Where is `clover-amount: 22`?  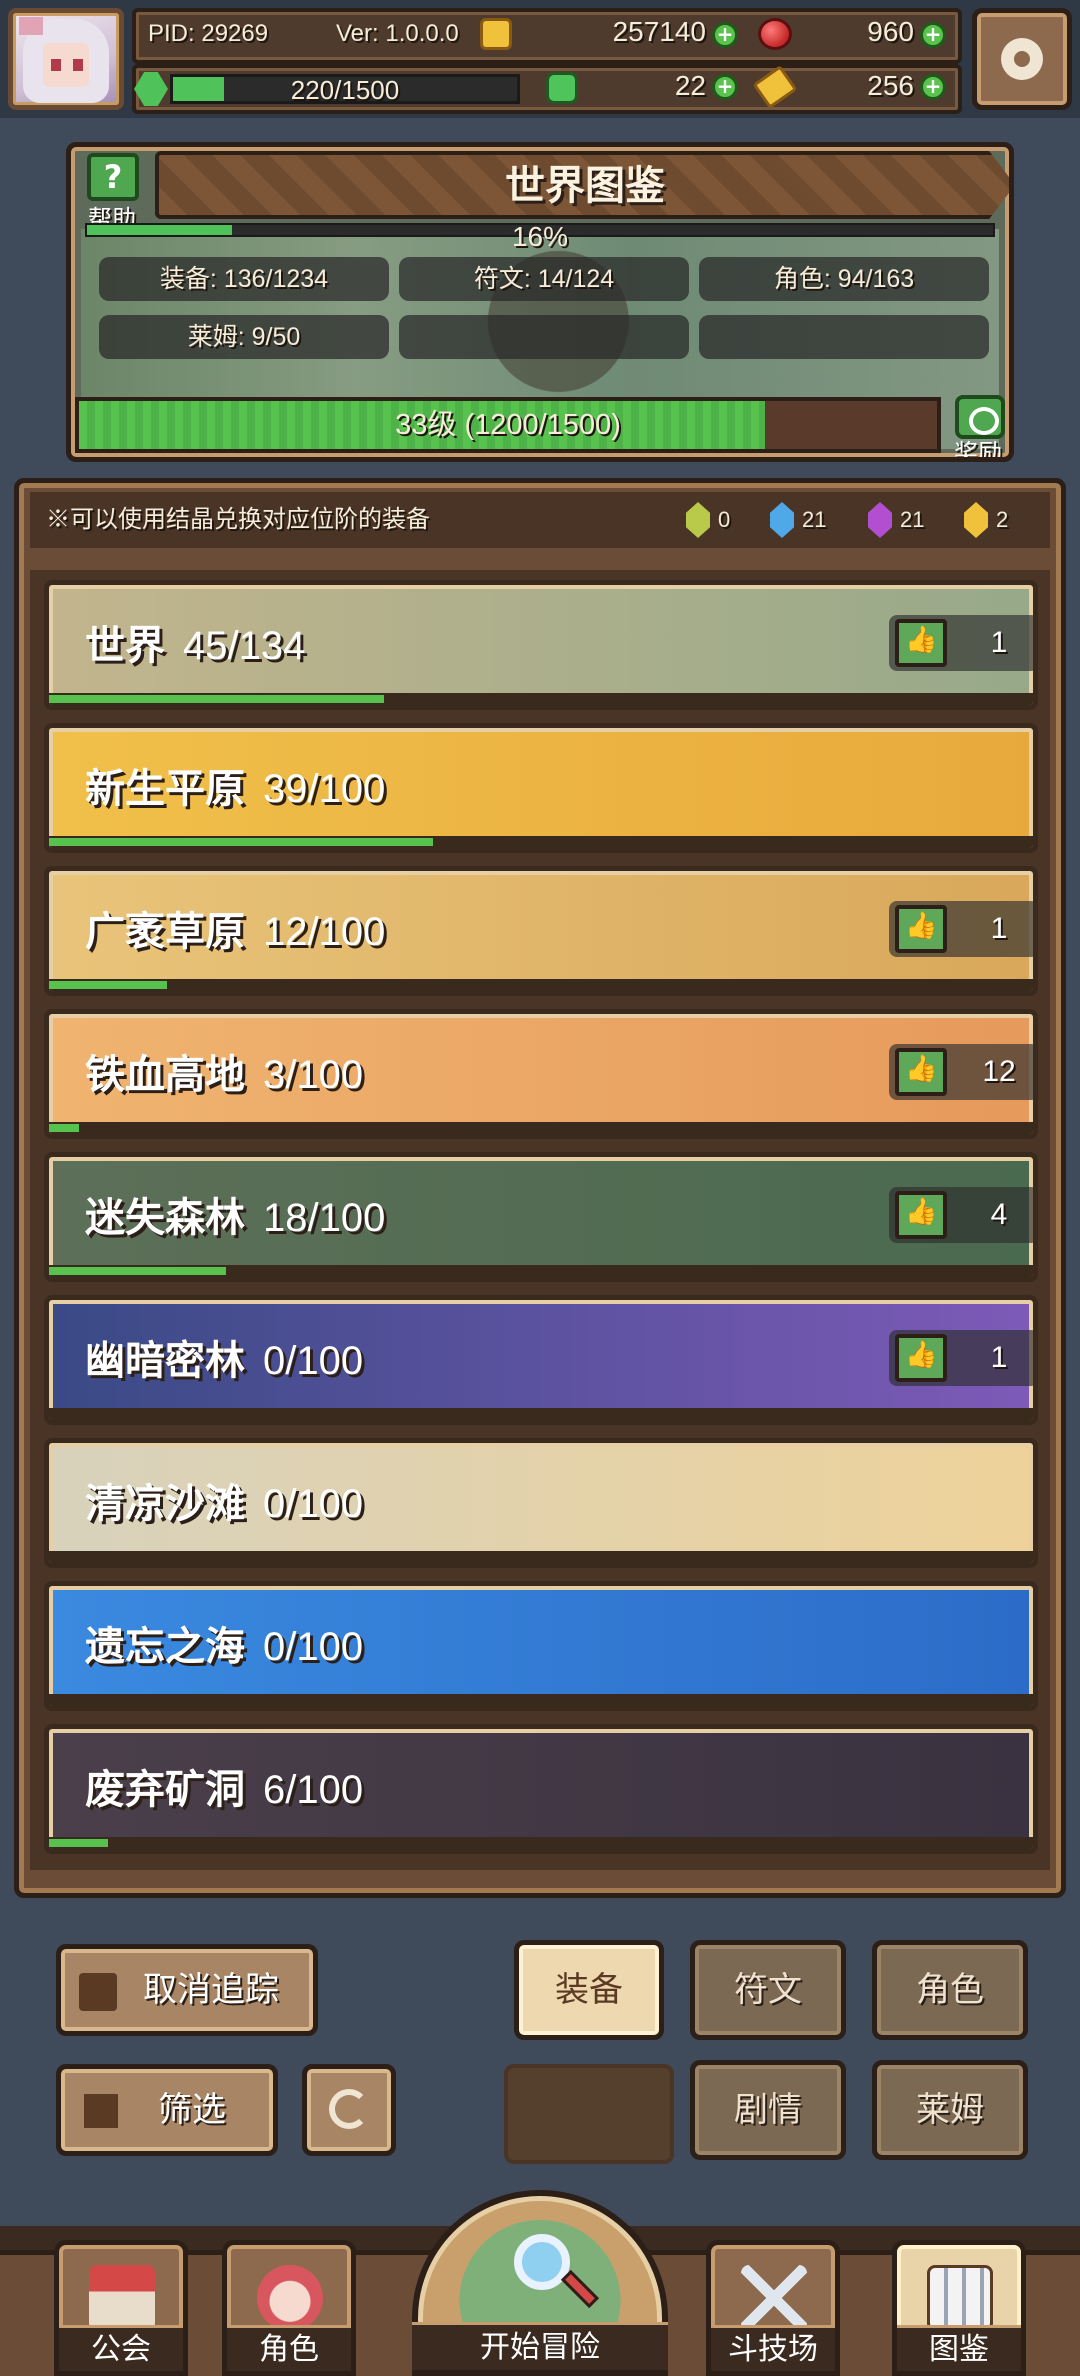 clover-amount: 22 is located at coordinates (690, 85).